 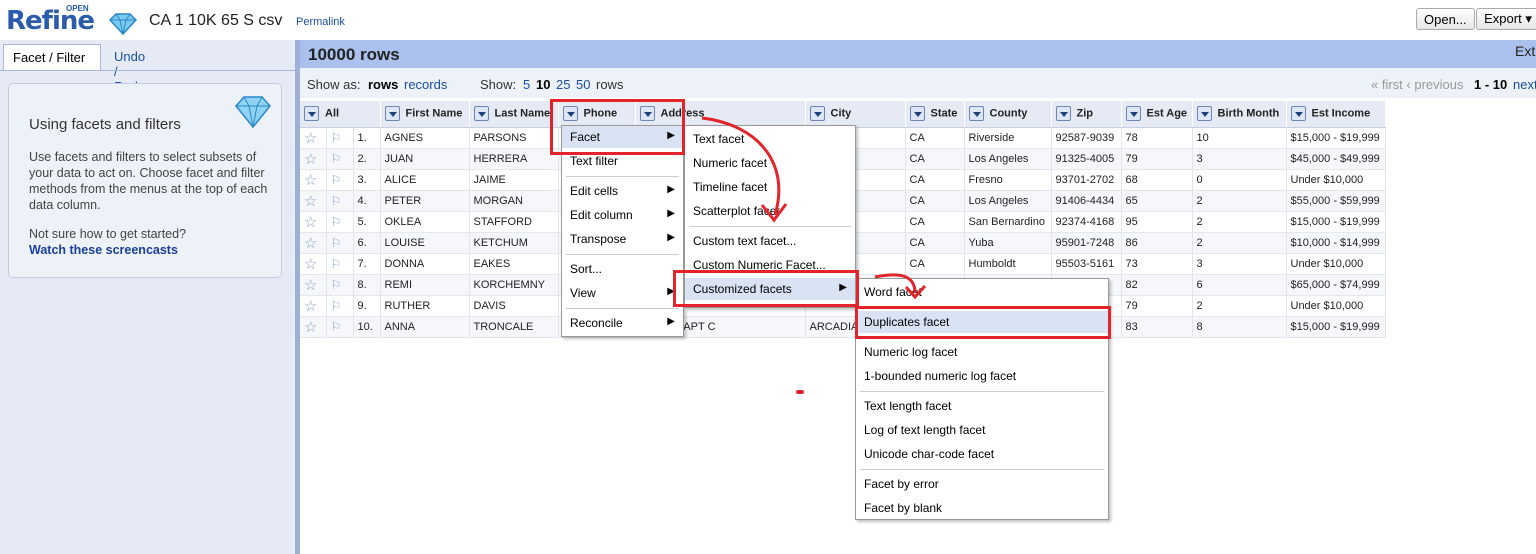 I want to click on menu-item-log-text-length-facet: Log of text length facet, so click(x=982, y=430).